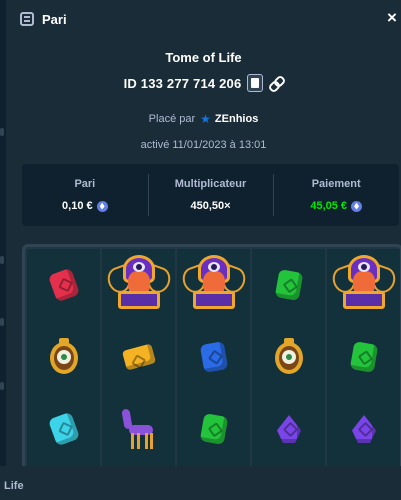 The width and height of the screenshot is (401, 500). I want to click on stat-multiplier-label: Multiplicateur, so click(210, 184).